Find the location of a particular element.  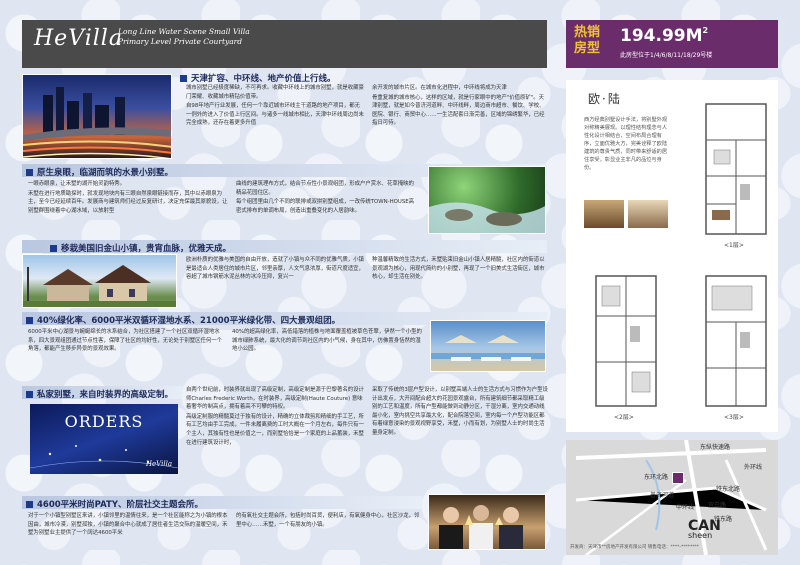

map-road-label-1: 东纵快速路 is located at coordinates (715, 447).